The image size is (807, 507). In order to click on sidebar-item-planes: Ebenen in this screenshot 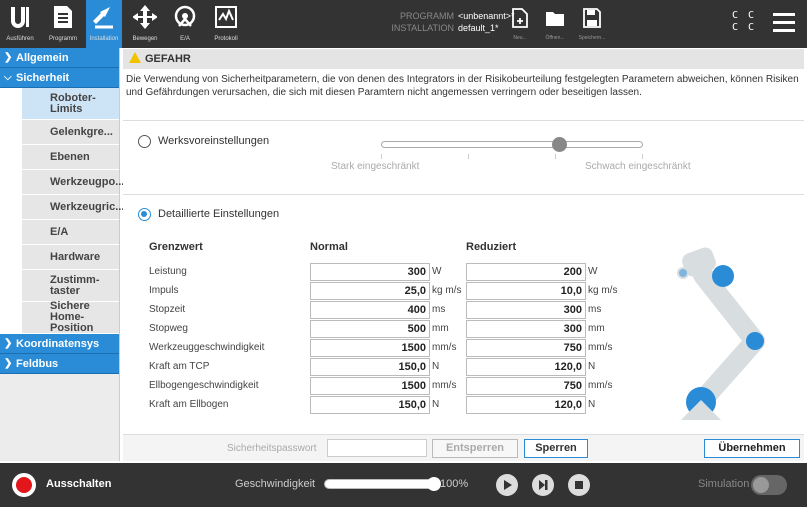, I will do `click(59, 157)`.